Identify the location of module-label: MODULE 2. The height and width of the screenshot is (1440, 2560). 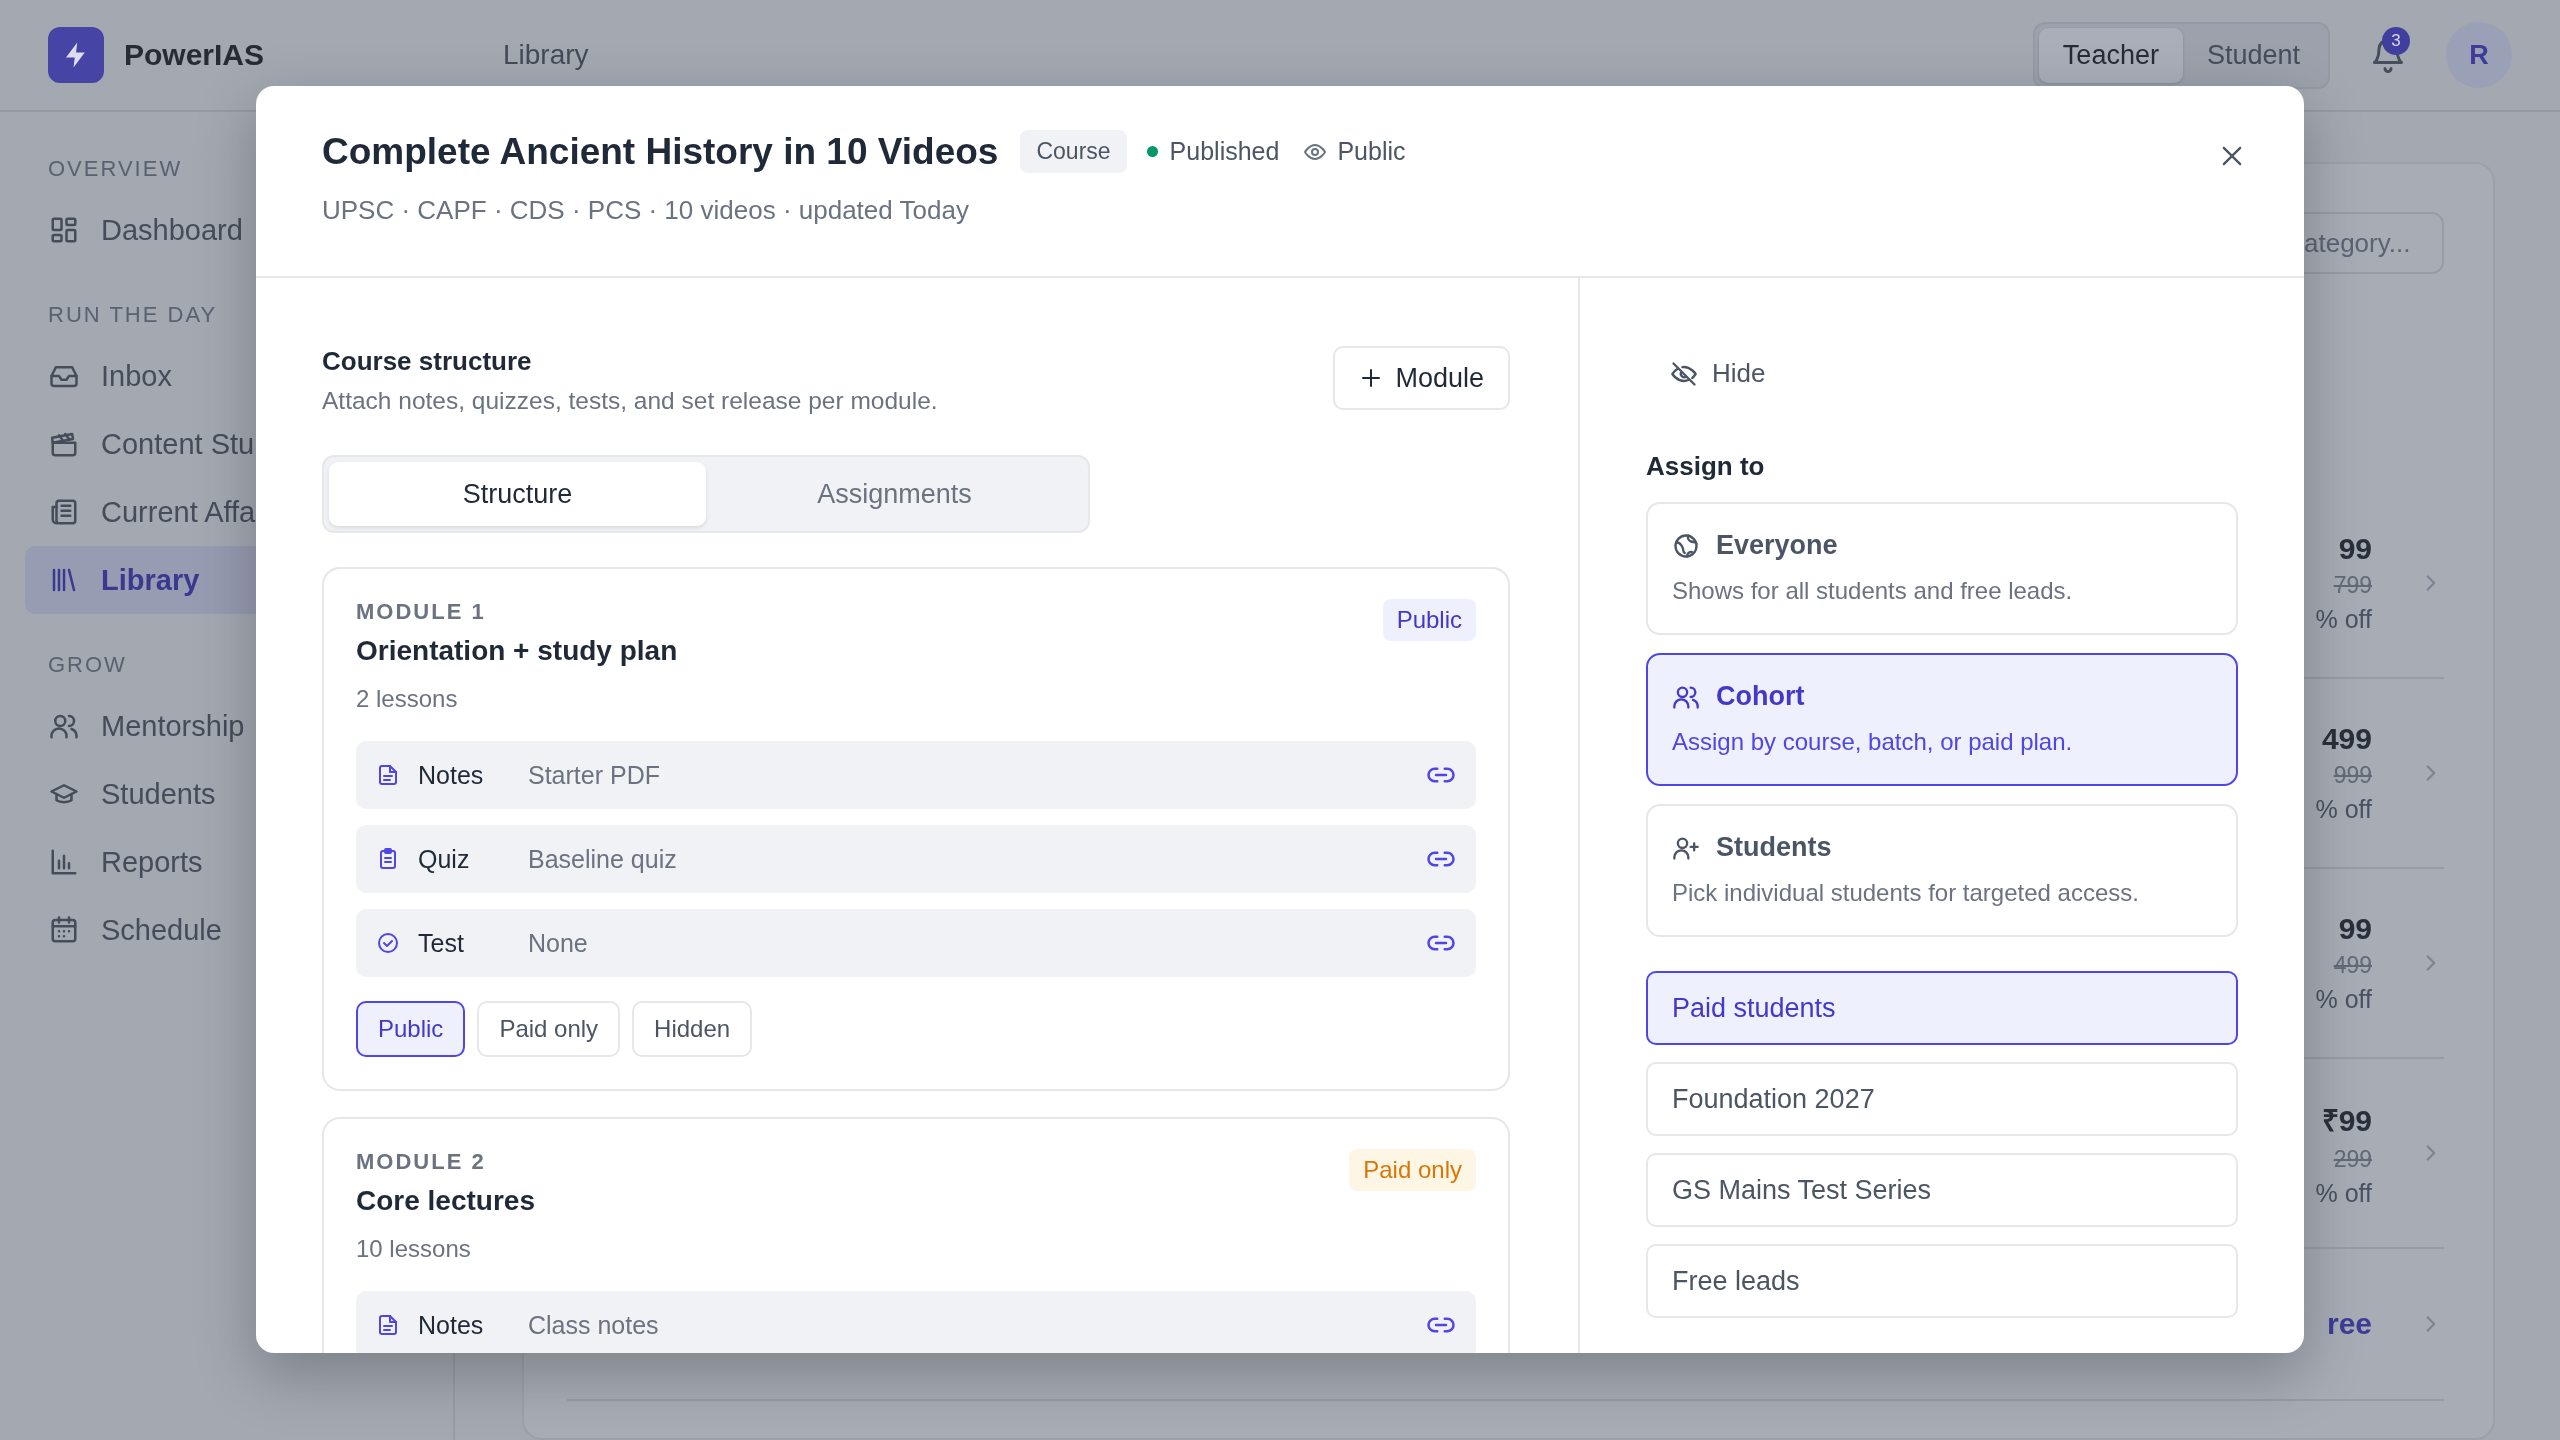
(421, 1162).